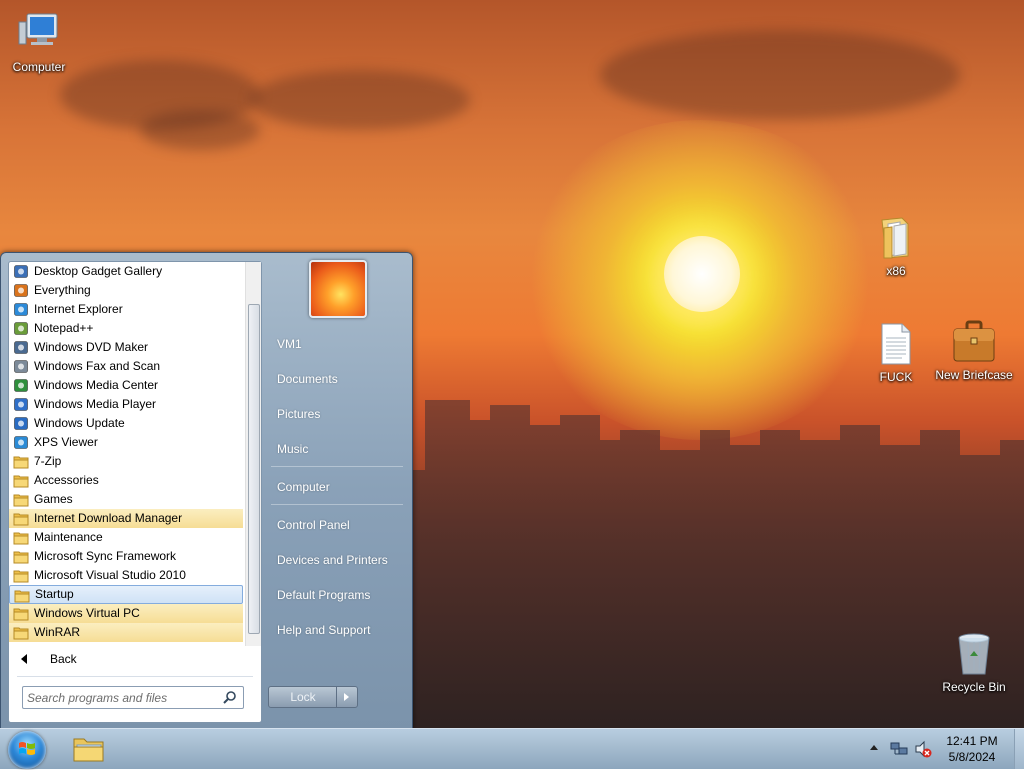 The width and height of the screenshot is (1024, 770). Describe the element at coordinates (126, 290) in the screenshot. I see `program-item: Everything` at that location.